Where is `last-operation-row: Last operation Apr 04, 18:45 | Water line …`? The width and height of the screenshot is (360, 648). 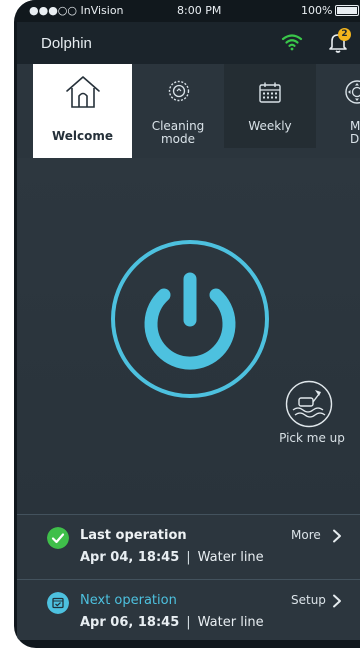
last-operation-row: Last operation Apr 04, 18:45 | Water line … is located at coordinates (188, 545).